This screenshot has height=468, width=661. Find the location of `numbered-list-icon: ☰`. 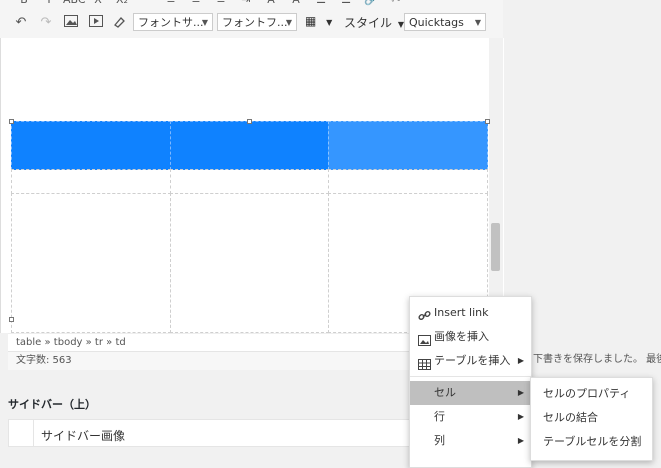

numbered-list-icon: ☰ is located at coordinates (346, 4).